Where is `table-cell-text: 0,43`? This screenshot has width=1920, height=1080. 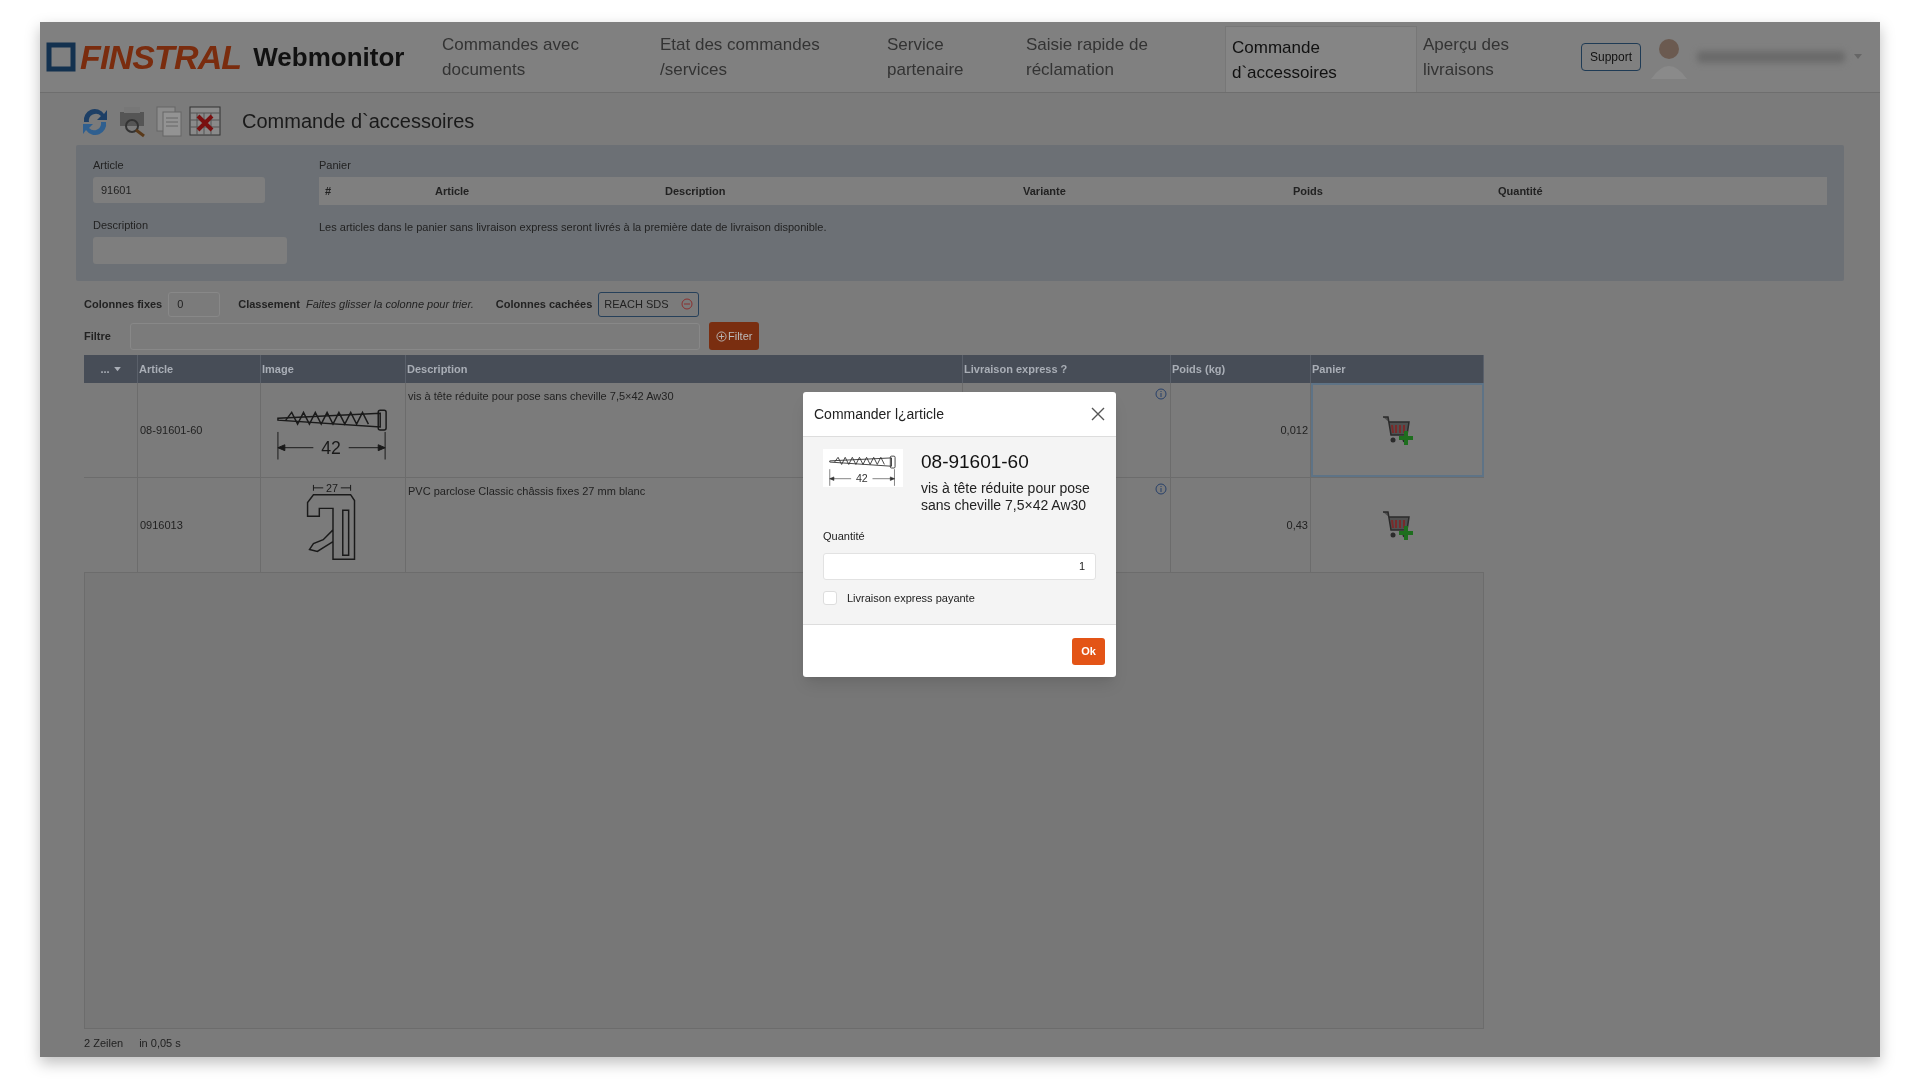 table-cell-text: 0,43 is located at coordinates (1297, 525).